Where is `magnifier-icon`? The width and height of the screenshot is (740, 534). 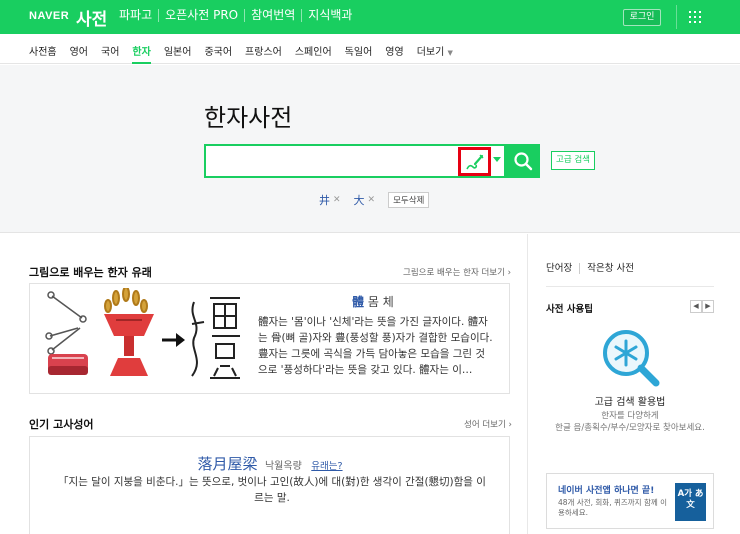 magnifier-icon is located at coordinates (631, 358).